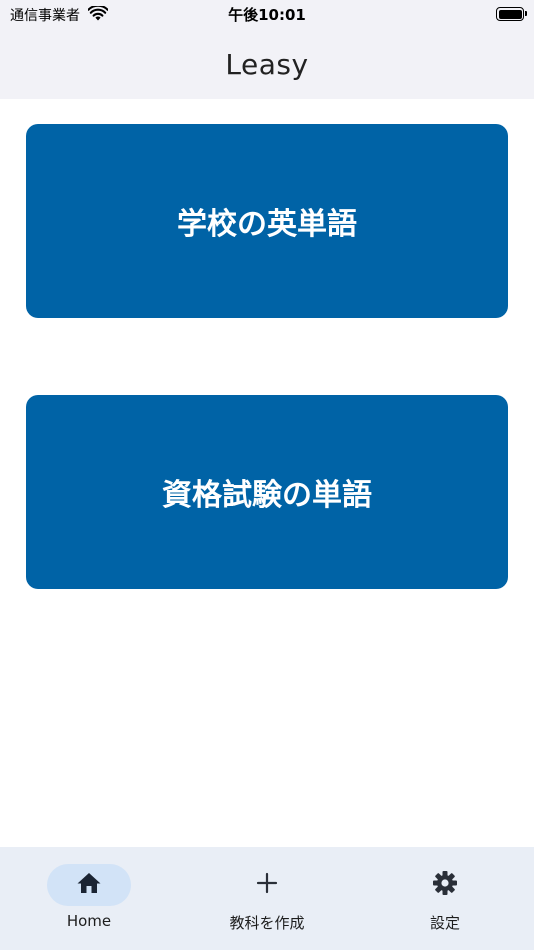 This screenshot has width=534, height=950. I want to click on tab-home: Home, so click(89, 898).